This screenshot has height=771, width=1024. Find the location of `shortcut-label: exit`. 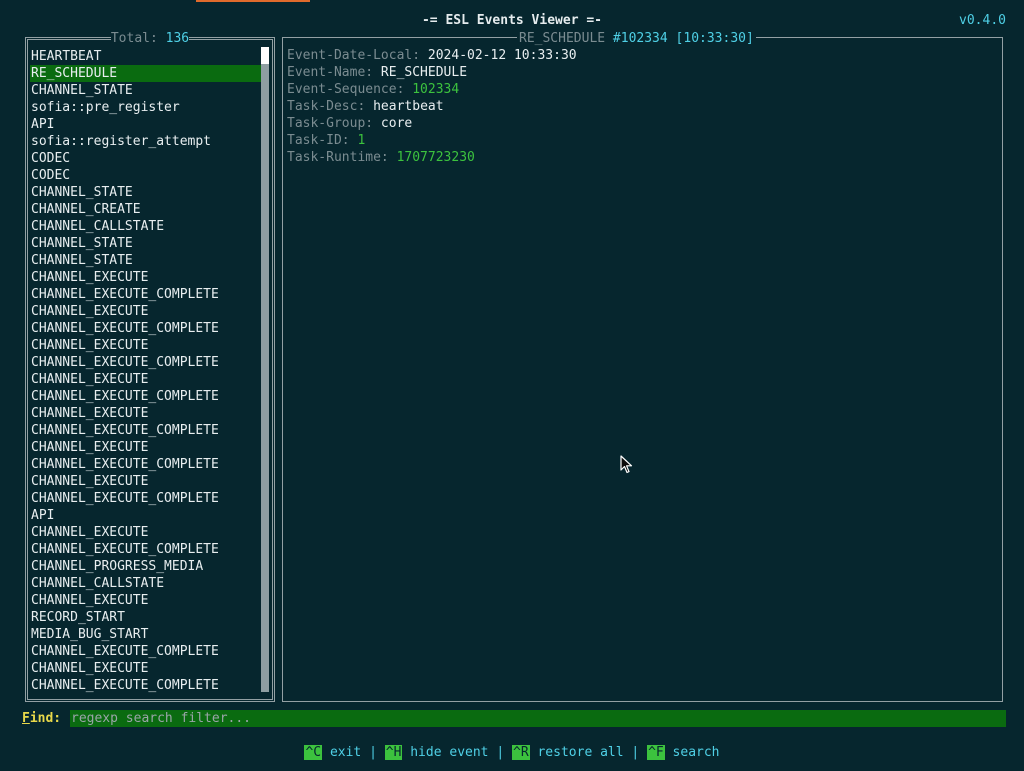

shortcut-label: exit is located at coordinates (345, 752).